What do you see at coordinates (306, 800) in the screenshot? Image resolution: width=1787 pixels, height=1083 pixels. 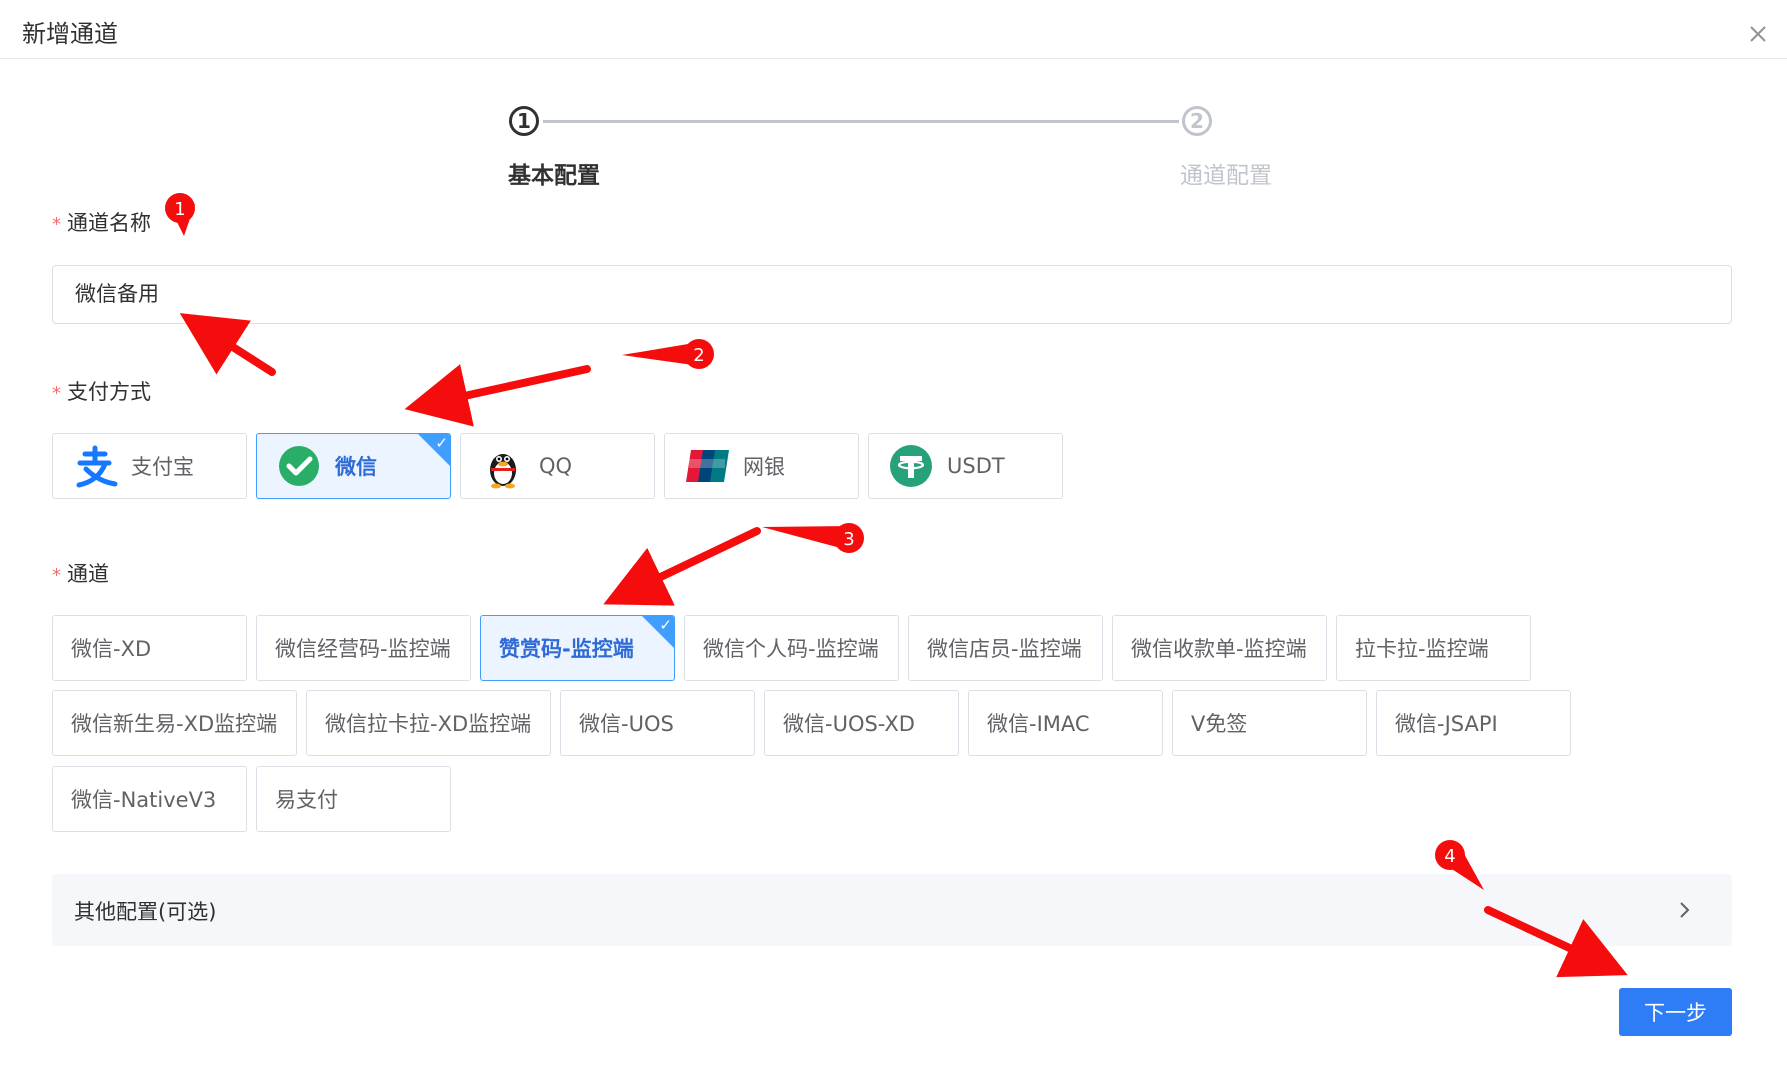 I see `channel-option-label: 易支付` at bounding box center [306, 800].